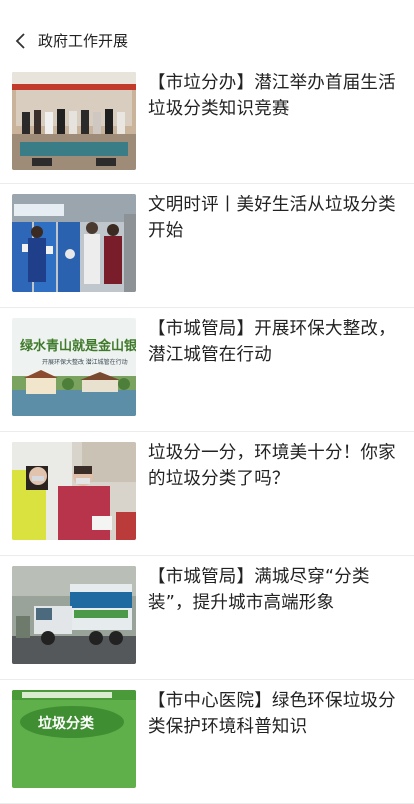  I want to click on article-thumbnail: 垃圾分类, so click(74, 739).